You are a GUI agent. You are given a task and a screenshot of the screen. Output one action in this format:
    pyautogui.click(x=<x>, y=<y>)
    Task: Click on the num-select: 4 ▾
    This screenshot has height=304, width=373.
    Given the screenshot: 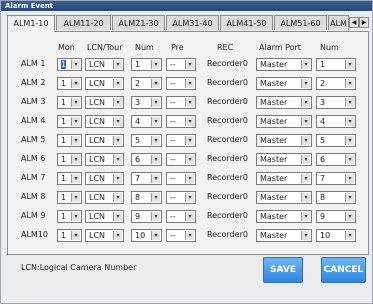 What is the action you would take?
    pyautogui.click(x=146, y=121)
    